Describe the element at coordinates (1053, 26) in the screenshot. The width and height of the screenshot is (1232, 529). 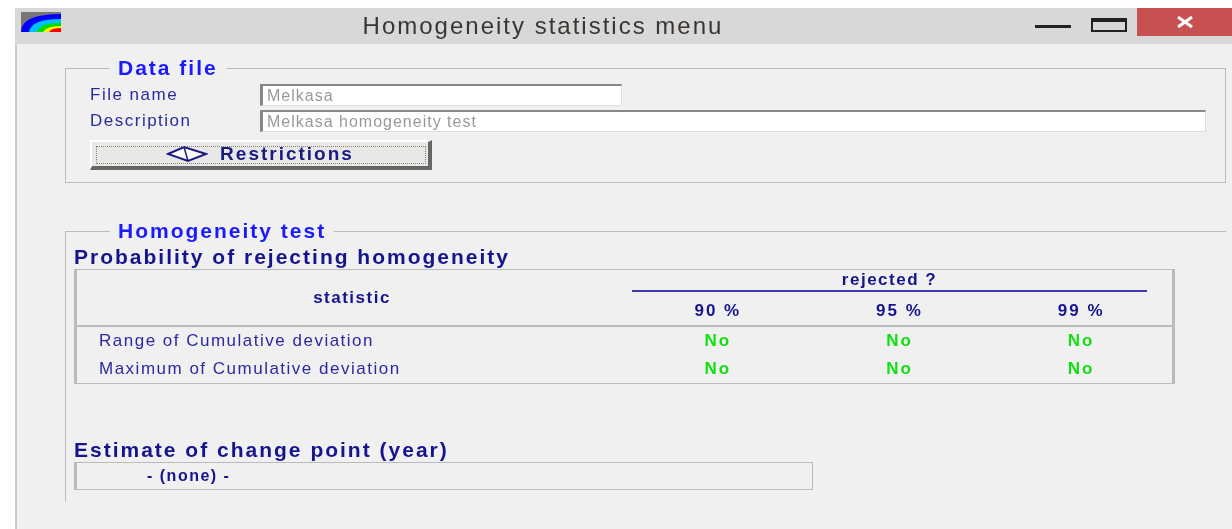
I see `minimize-icon` at that location.